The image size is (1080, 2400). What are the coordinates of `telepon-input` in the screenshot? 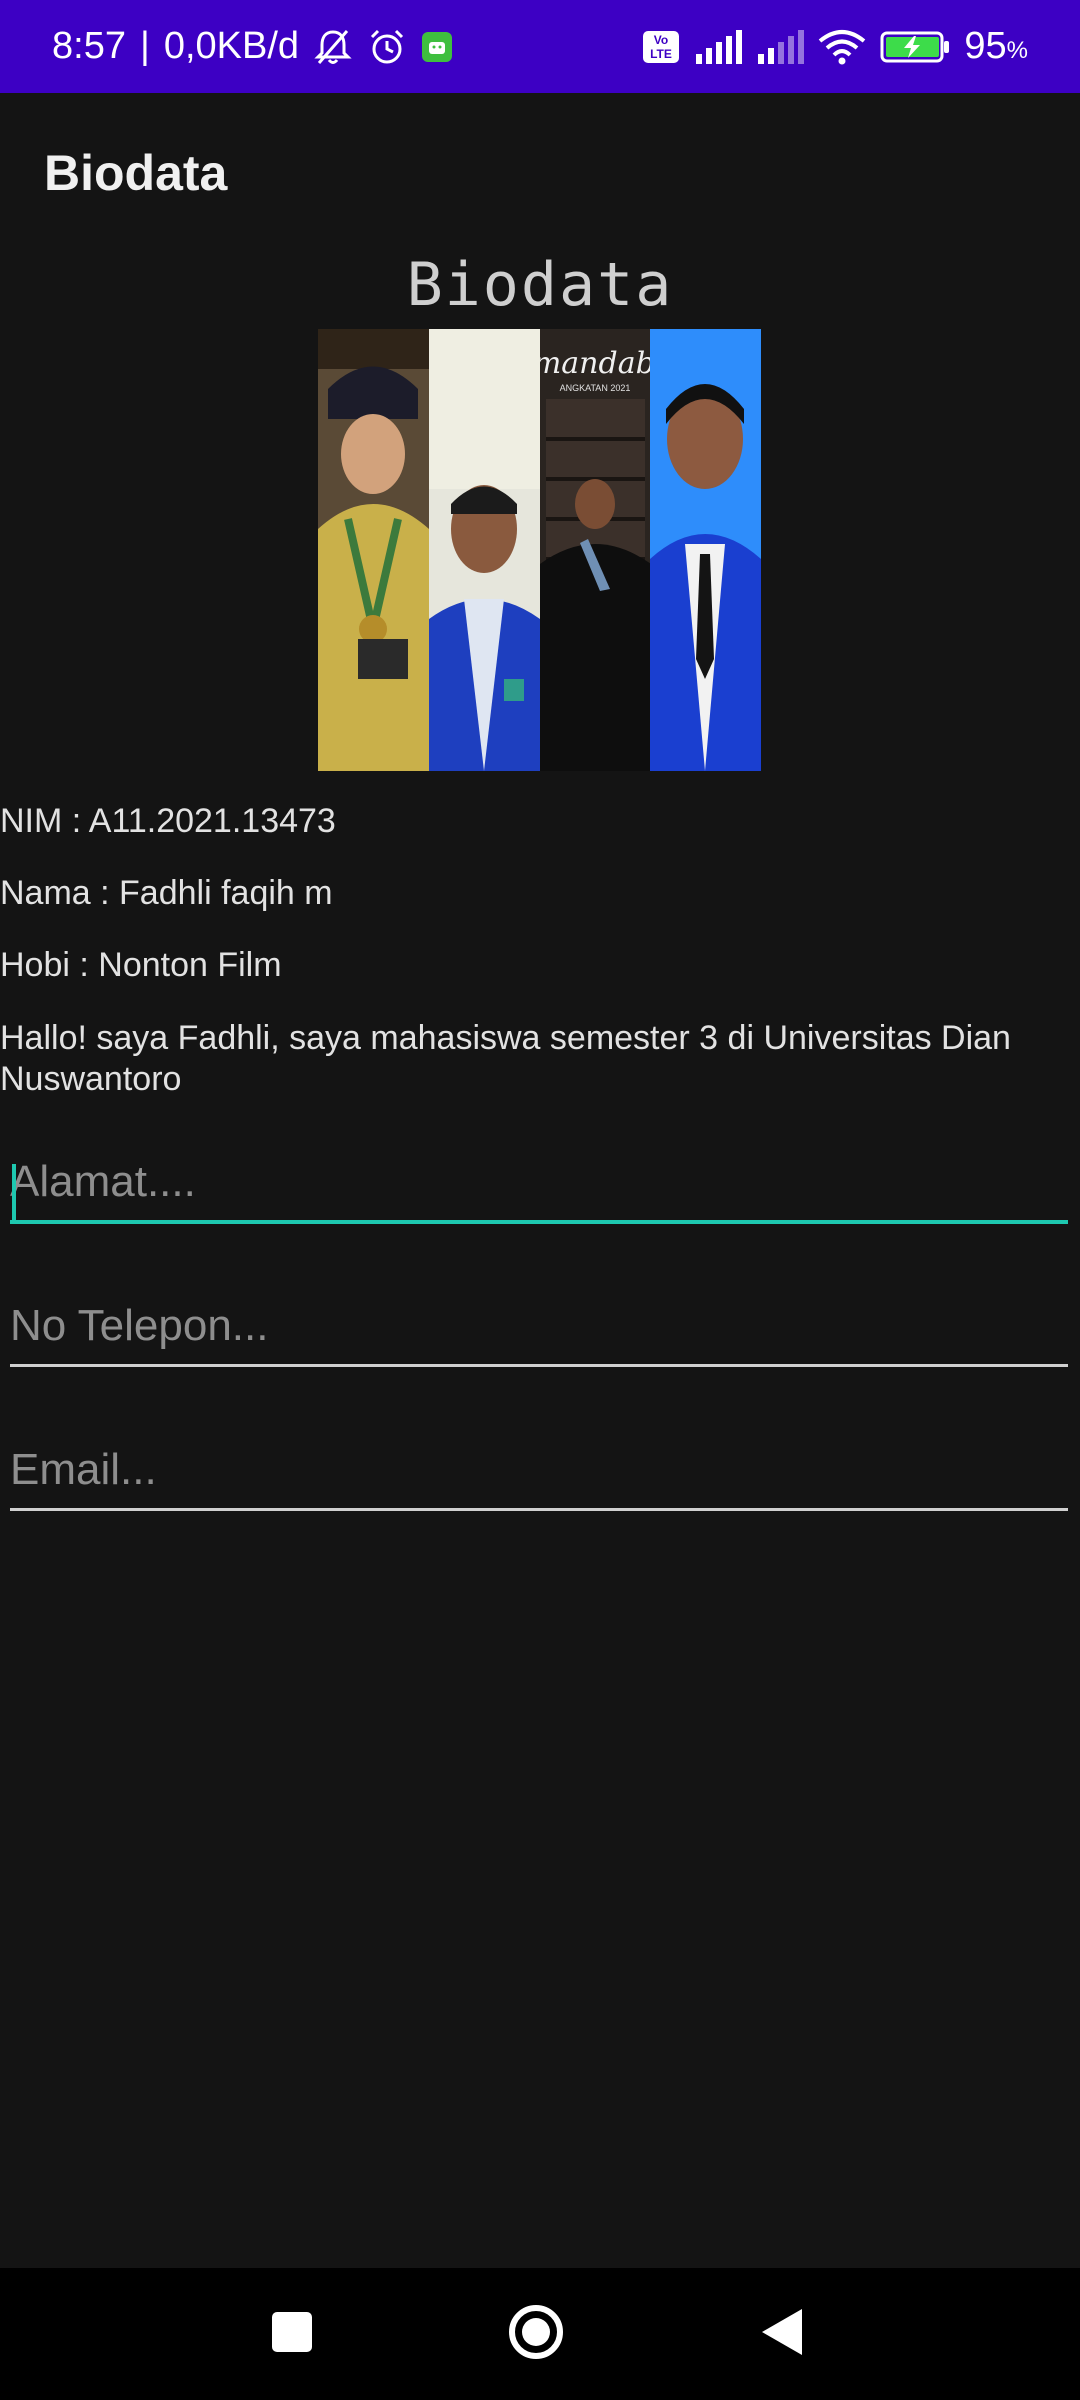 It's located at (539, 1325).